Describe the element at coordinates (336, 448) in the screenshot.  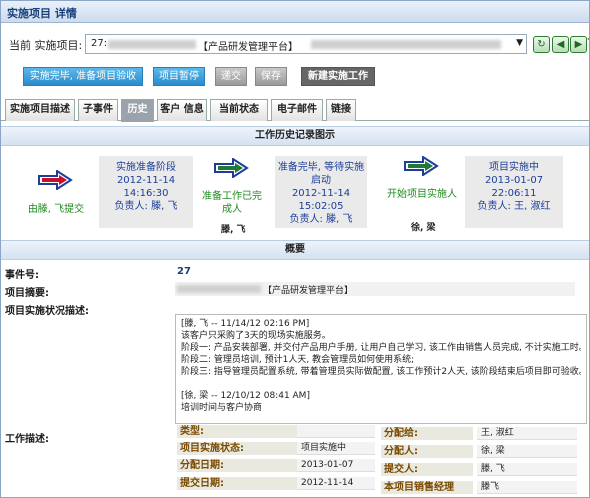
I see `project-status-value: 项目实施中` at that location.